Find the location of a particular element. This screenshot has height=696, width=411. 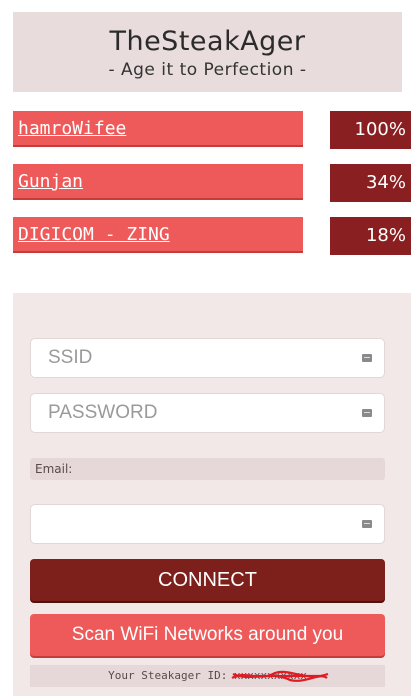

steakager-id-label: Your Steakager ID: is located at coordinates (168, 675).